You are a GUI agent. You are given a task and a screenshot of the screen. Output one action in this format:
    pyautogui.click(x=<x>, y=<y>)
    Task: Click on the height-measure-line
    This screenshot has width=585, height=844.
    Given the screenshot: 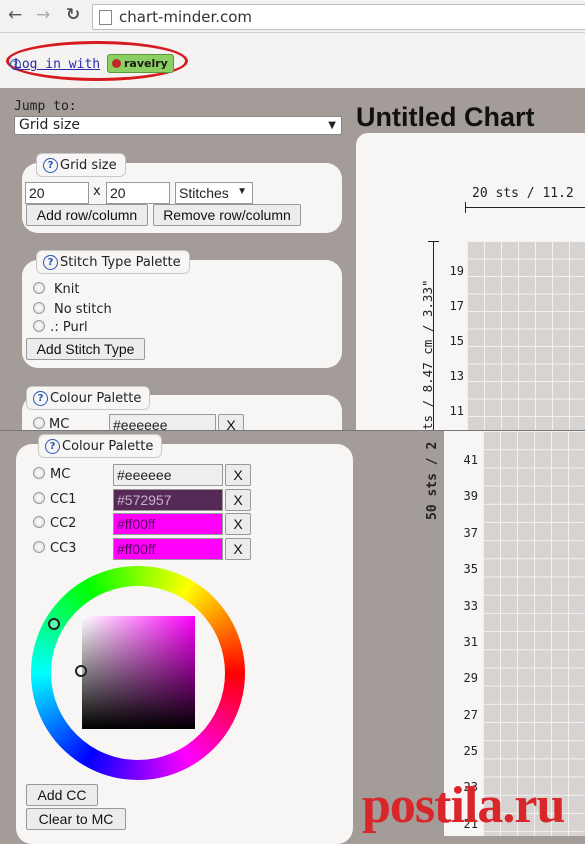 What is the action you would take?
    pyautogui.click(x=433, y=336)
    